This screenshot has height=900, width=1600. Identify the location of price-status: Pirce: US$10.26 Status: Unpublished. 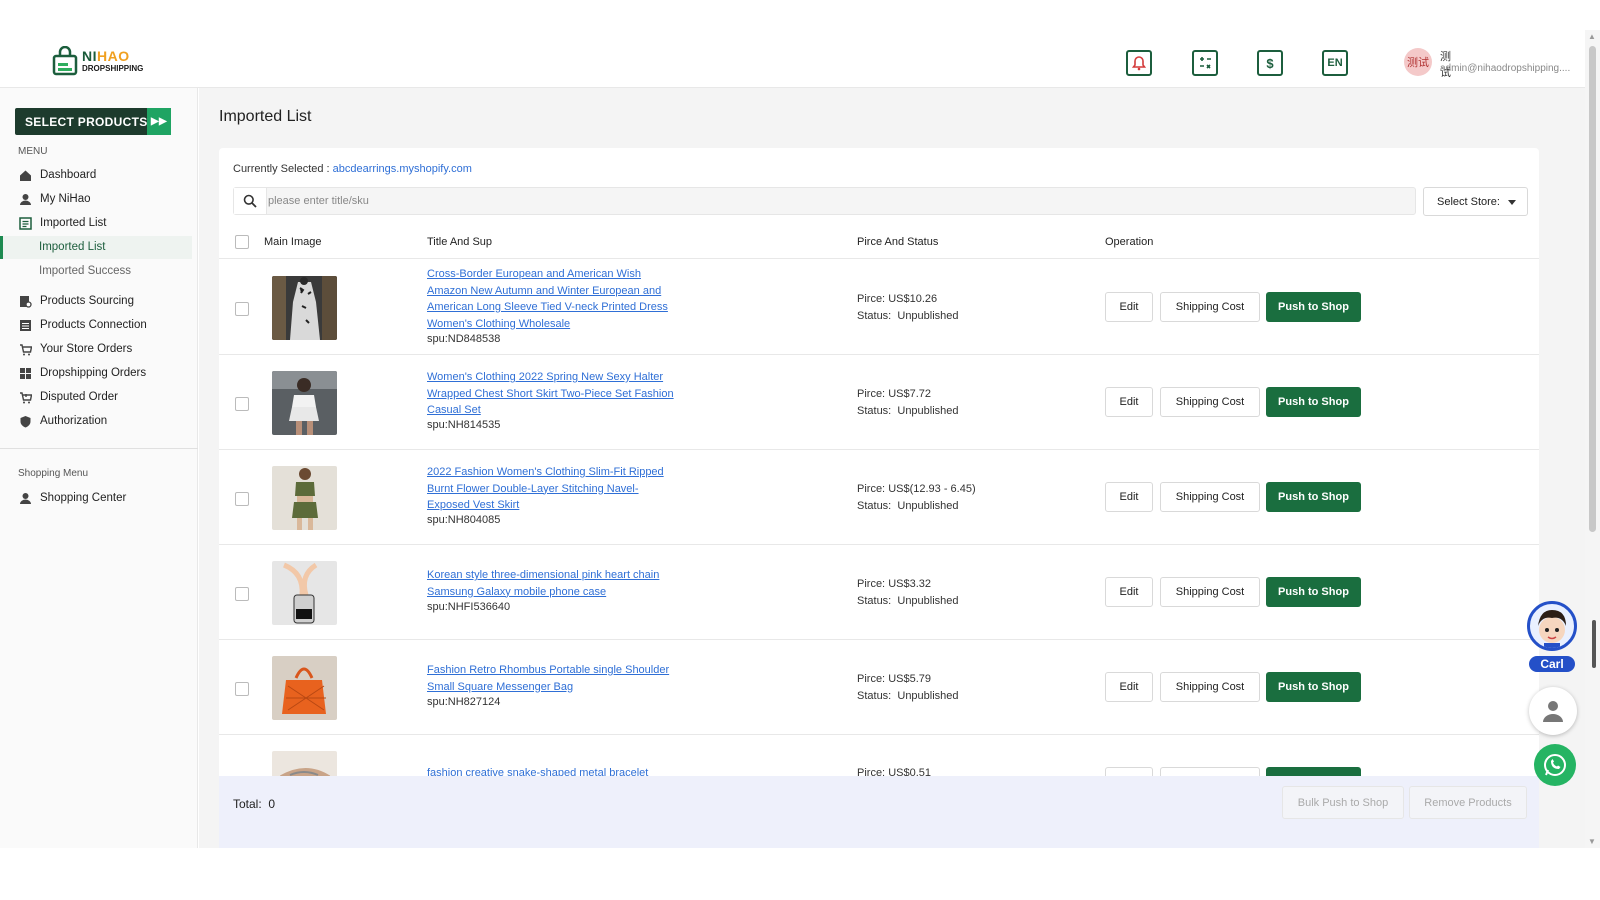
(908, 307).